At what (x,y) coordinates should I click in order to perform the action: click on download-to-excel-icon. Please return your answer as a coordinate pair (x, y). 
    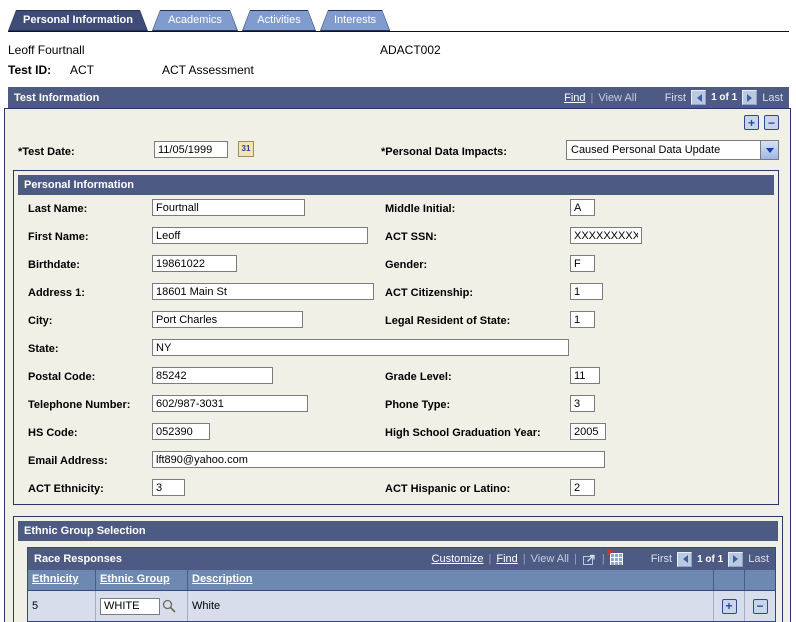
    Looking at the image, I should click on (614, 557).